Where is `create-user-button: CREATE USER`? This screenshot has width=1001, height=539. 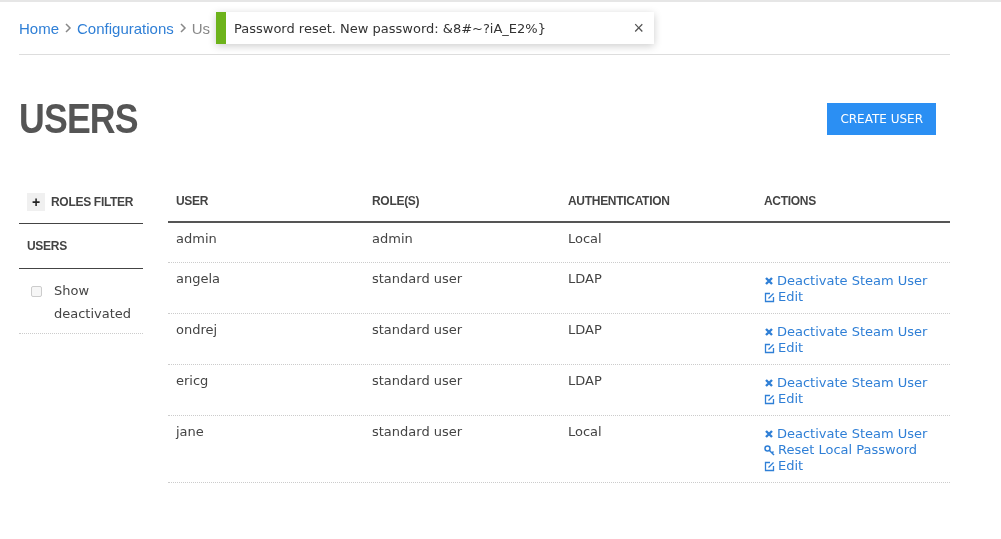
create-user-button: CREATE USER is located at coordinates (881, 119).